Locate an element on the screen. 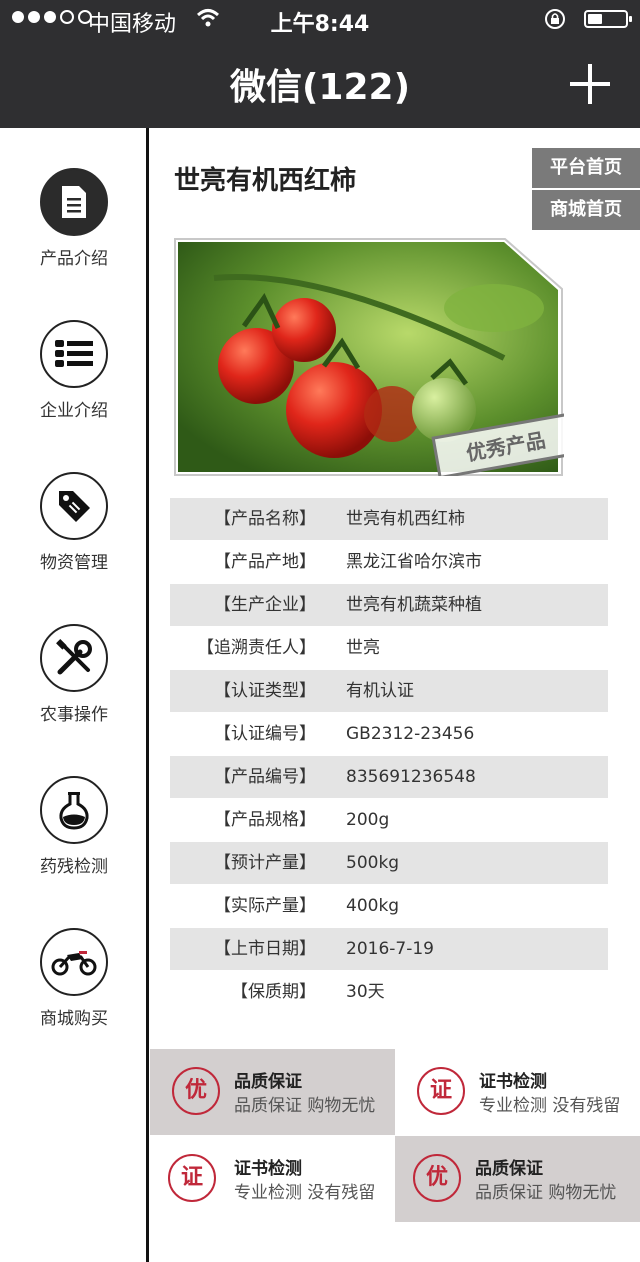 The width and height of the screenshot is (640, 1262). detail-row: 【产品名称】 世亮有机西红柿 is located at coordinates (389, 519).